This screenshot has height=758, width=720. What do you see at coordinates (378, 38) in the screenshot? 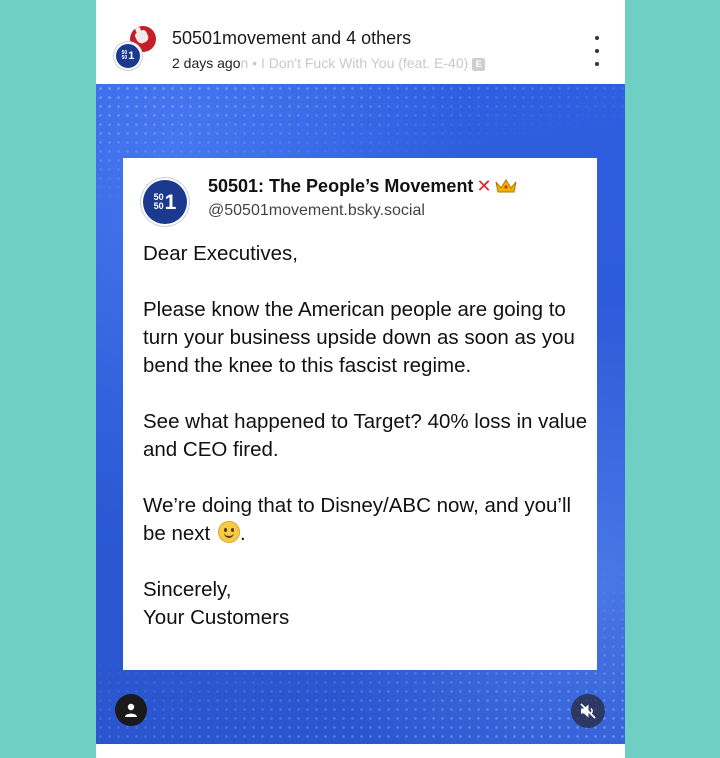
I see `others-link: 4 others` at bounding box center [378, 38].